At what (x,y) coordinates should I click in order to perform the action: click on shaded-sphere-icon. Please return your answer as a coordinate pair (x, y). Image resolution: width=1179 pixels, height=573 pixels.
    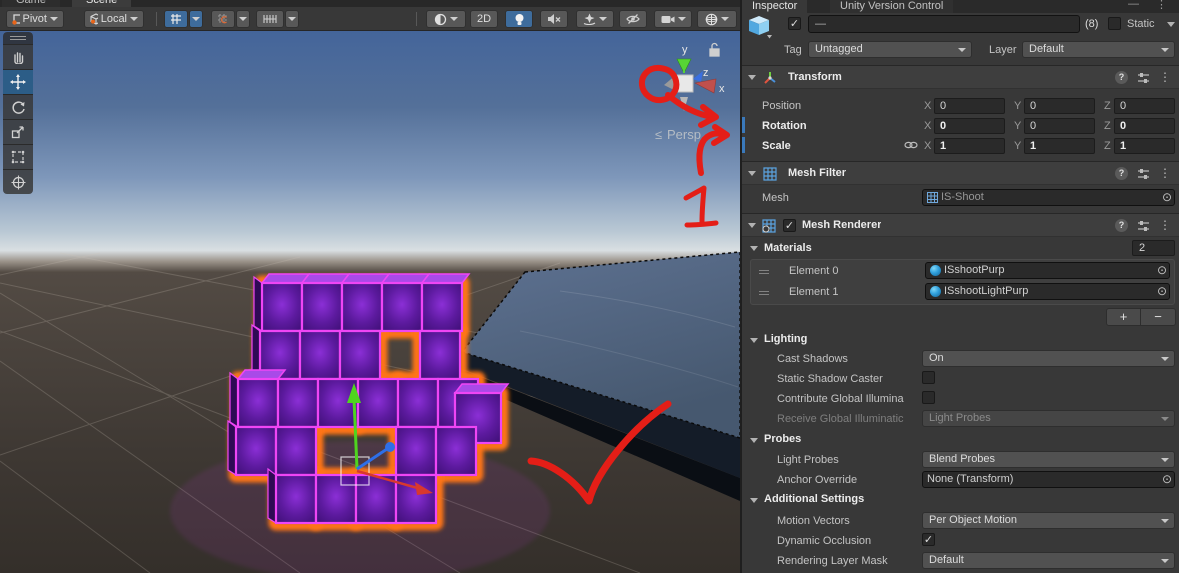
    Looking at the image, I should click on (440, 19).